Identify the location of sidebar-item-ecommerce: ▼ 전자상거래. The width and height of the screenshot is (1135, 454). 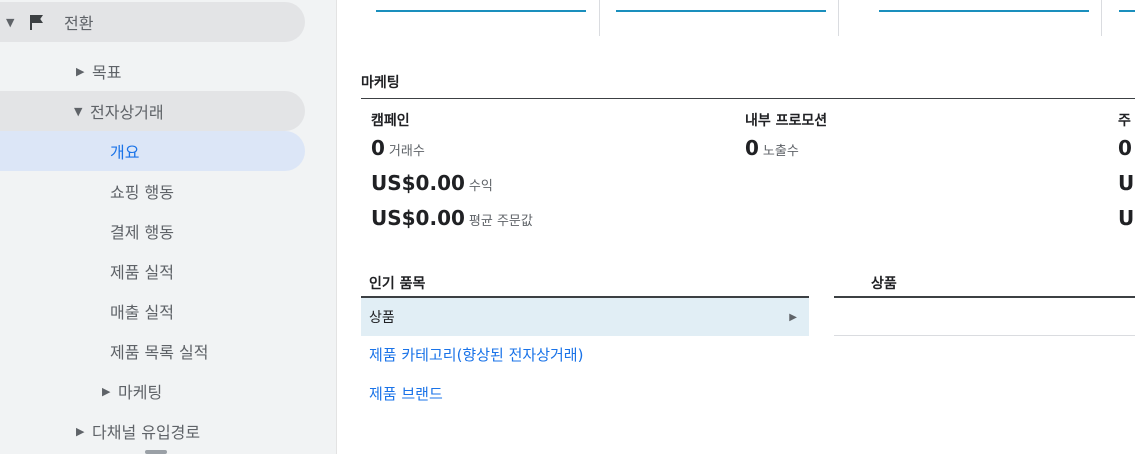
(152, 111).